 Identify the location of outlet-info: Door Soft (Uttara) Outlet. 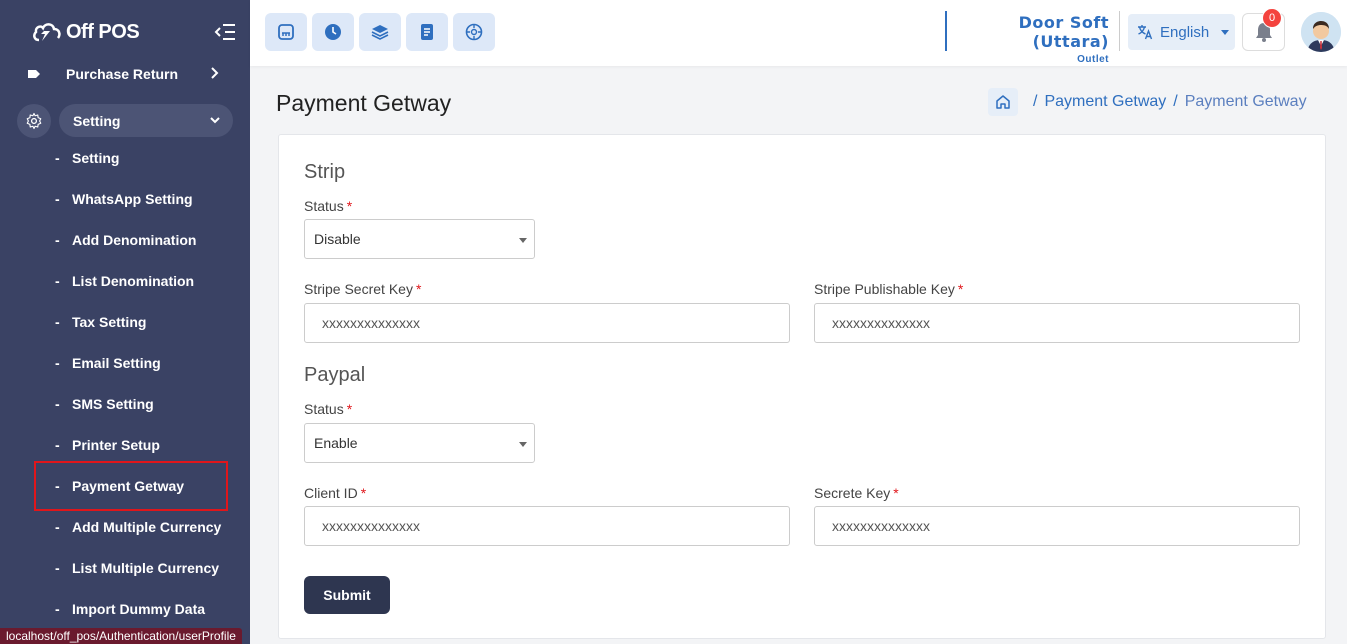
(1032, 38).